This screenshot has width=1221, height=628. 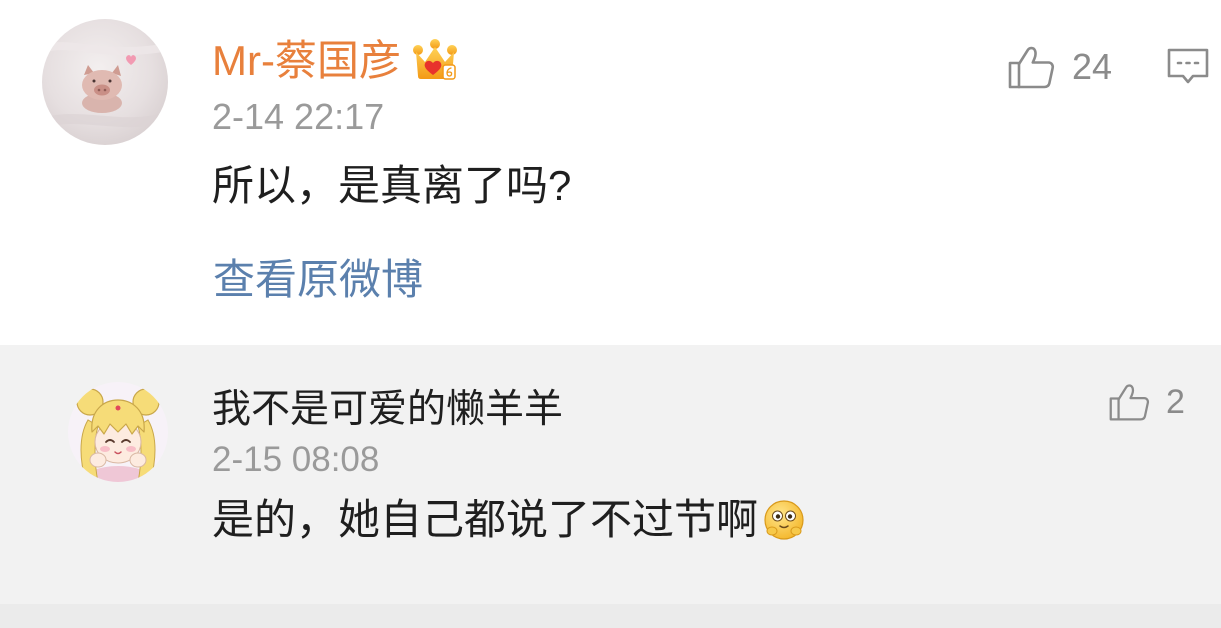 What do you see at coordinates (1092, 66) in the screenshot?
I see `like-count: 24` at bounding box center [1092, 66].